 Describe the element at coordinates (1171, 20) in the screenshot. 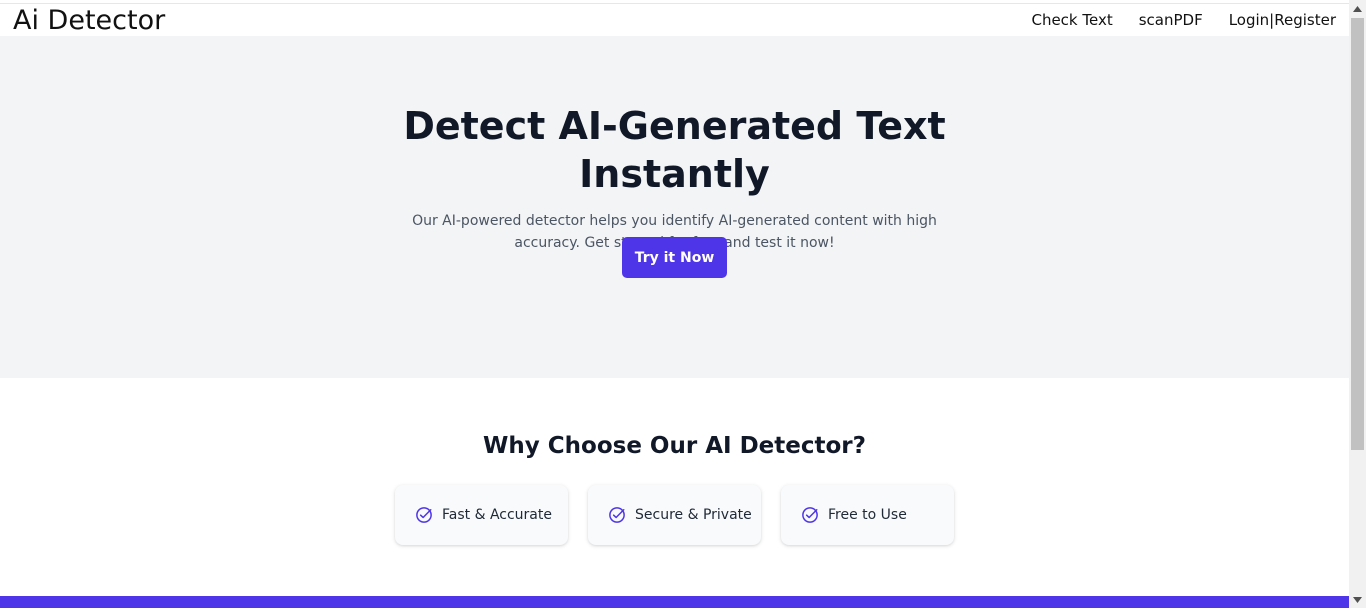

I see `nav-scan-pdf-link: scanPDF` at that location.